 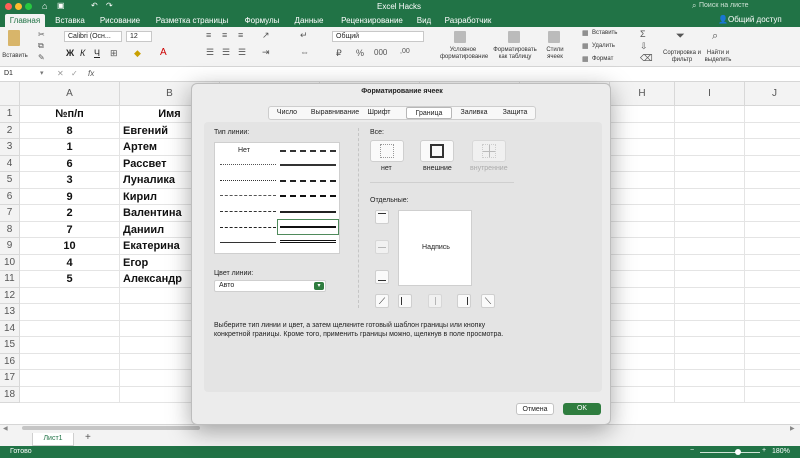 I want to click on column-header-h: H, so click(x=642, y=94).